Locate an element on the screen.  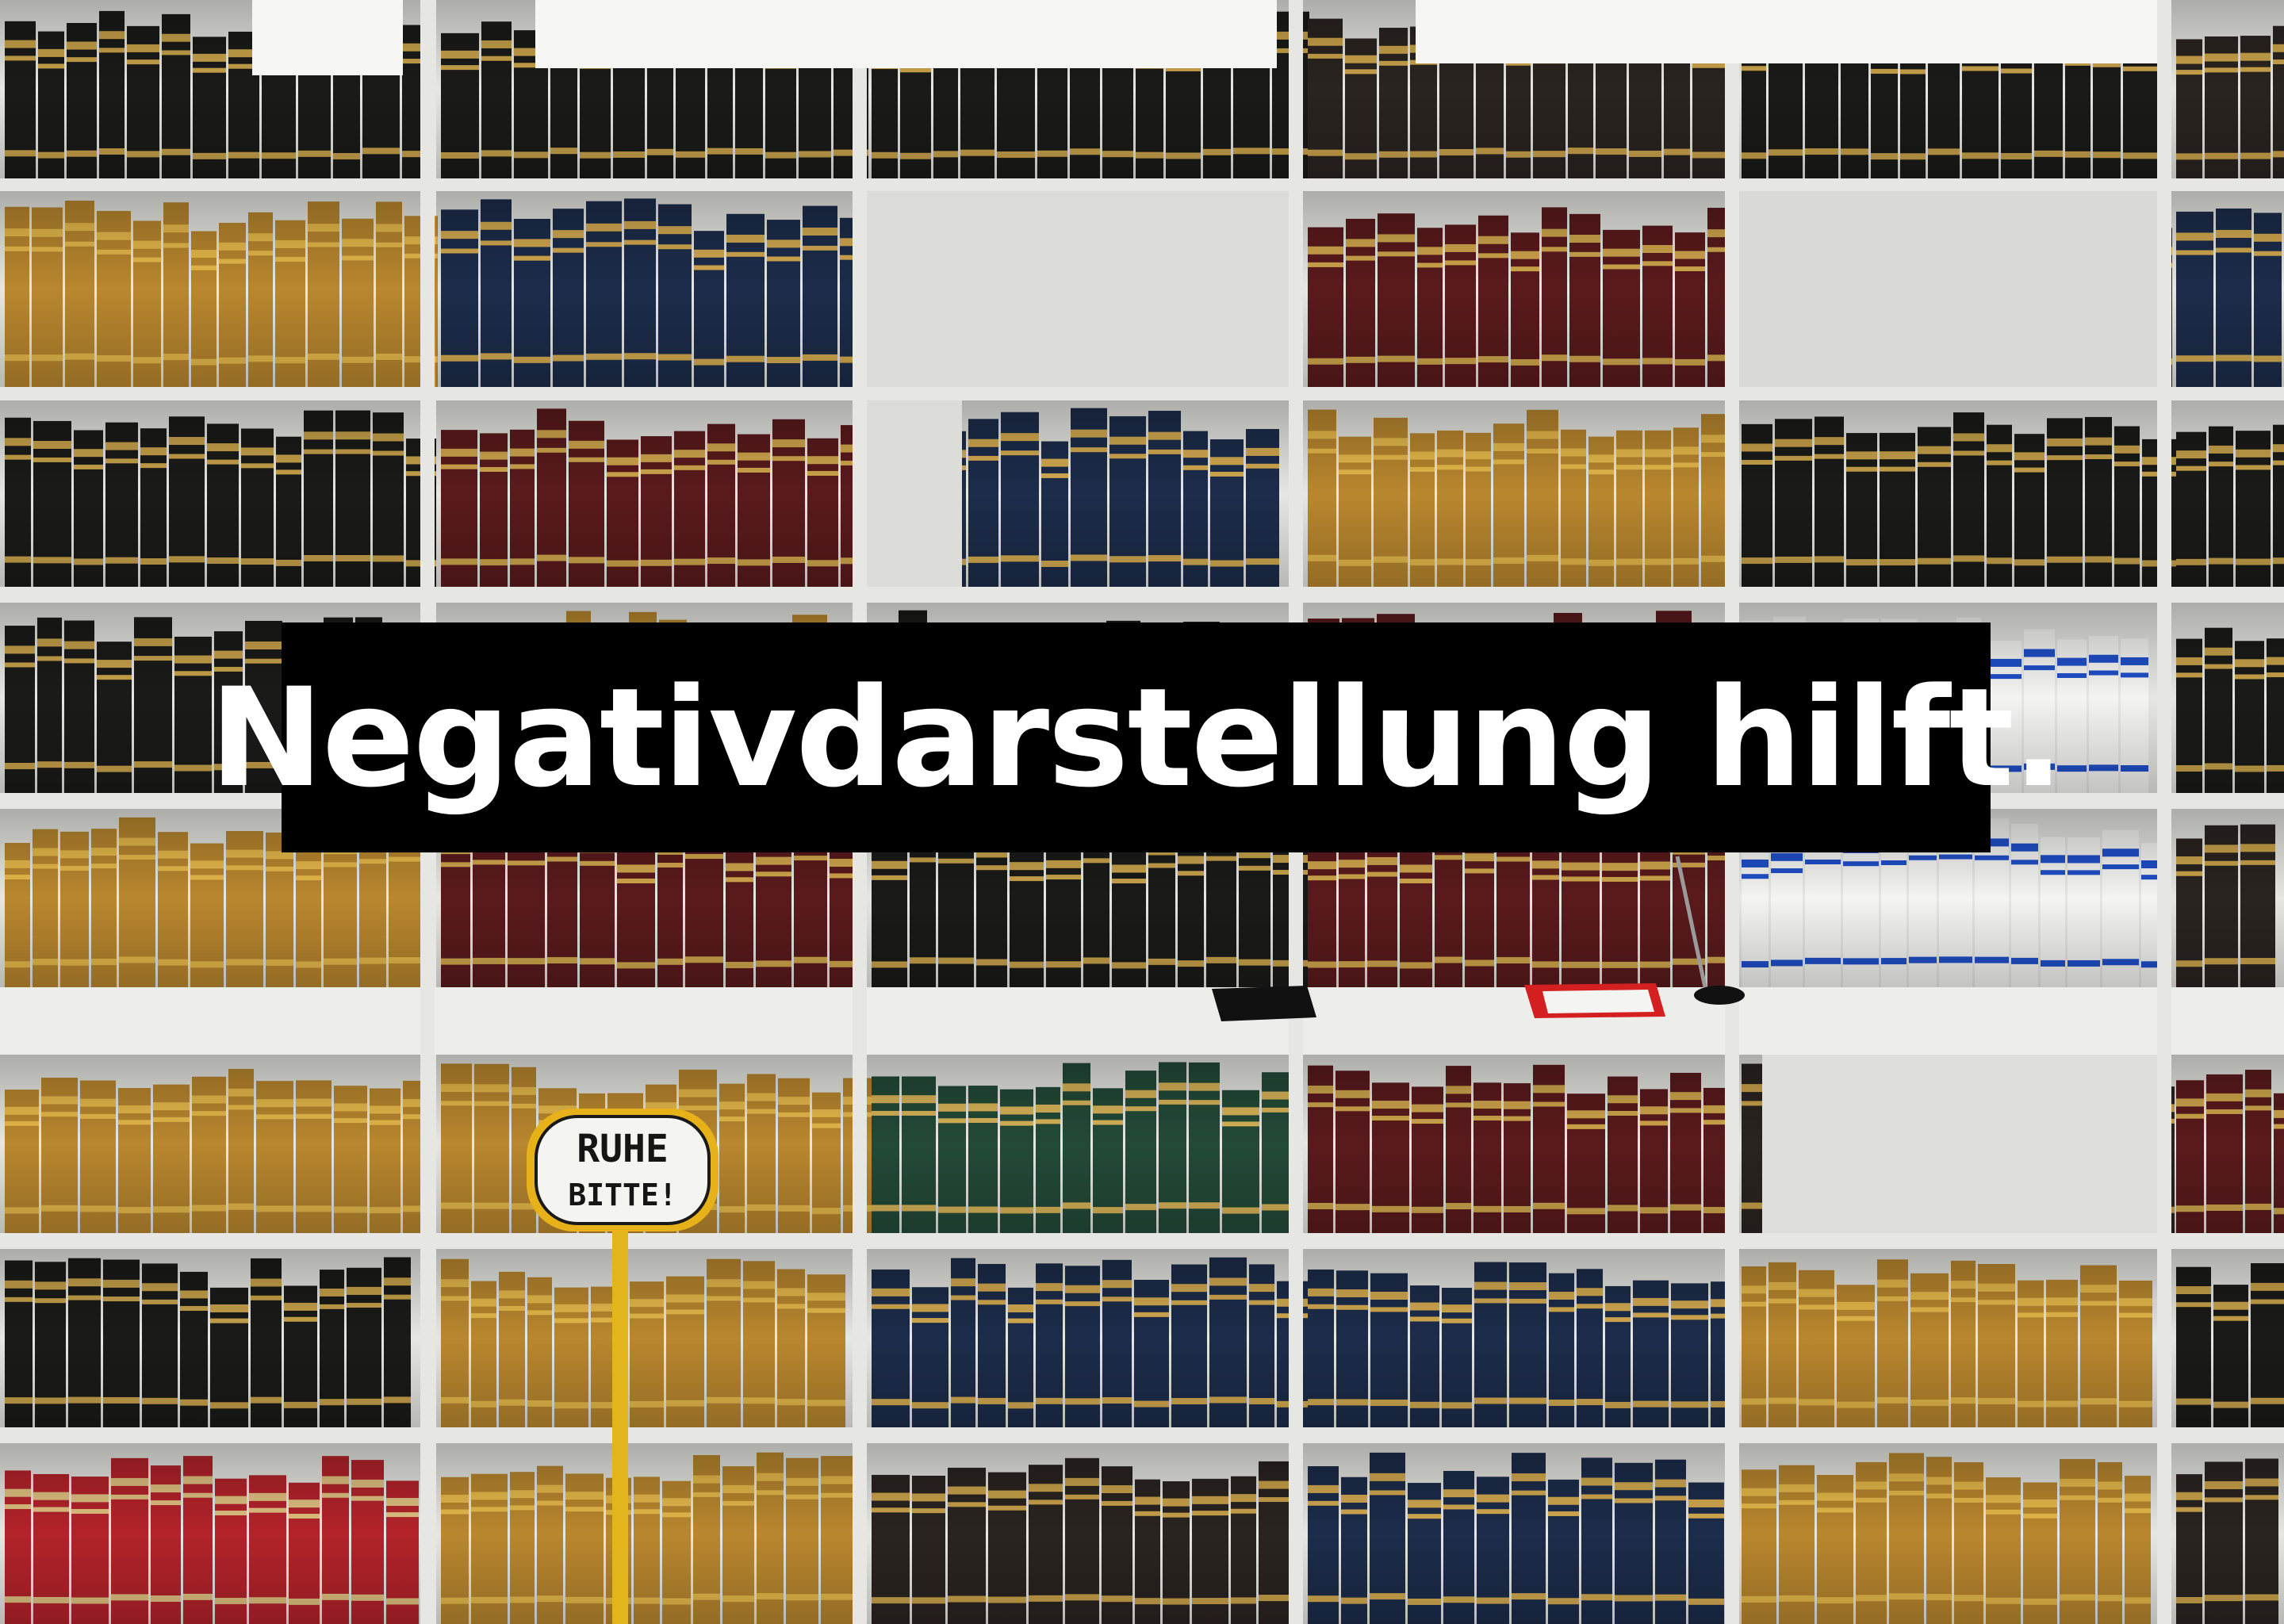
hanging-sign-left is located at coordinates (327, 37).